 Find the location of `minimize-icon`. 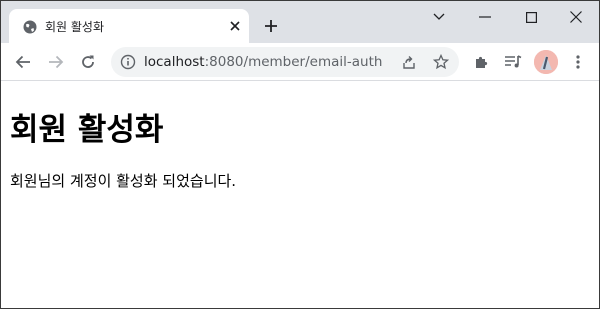

minimize-icon is located at coordinates (485, 17).